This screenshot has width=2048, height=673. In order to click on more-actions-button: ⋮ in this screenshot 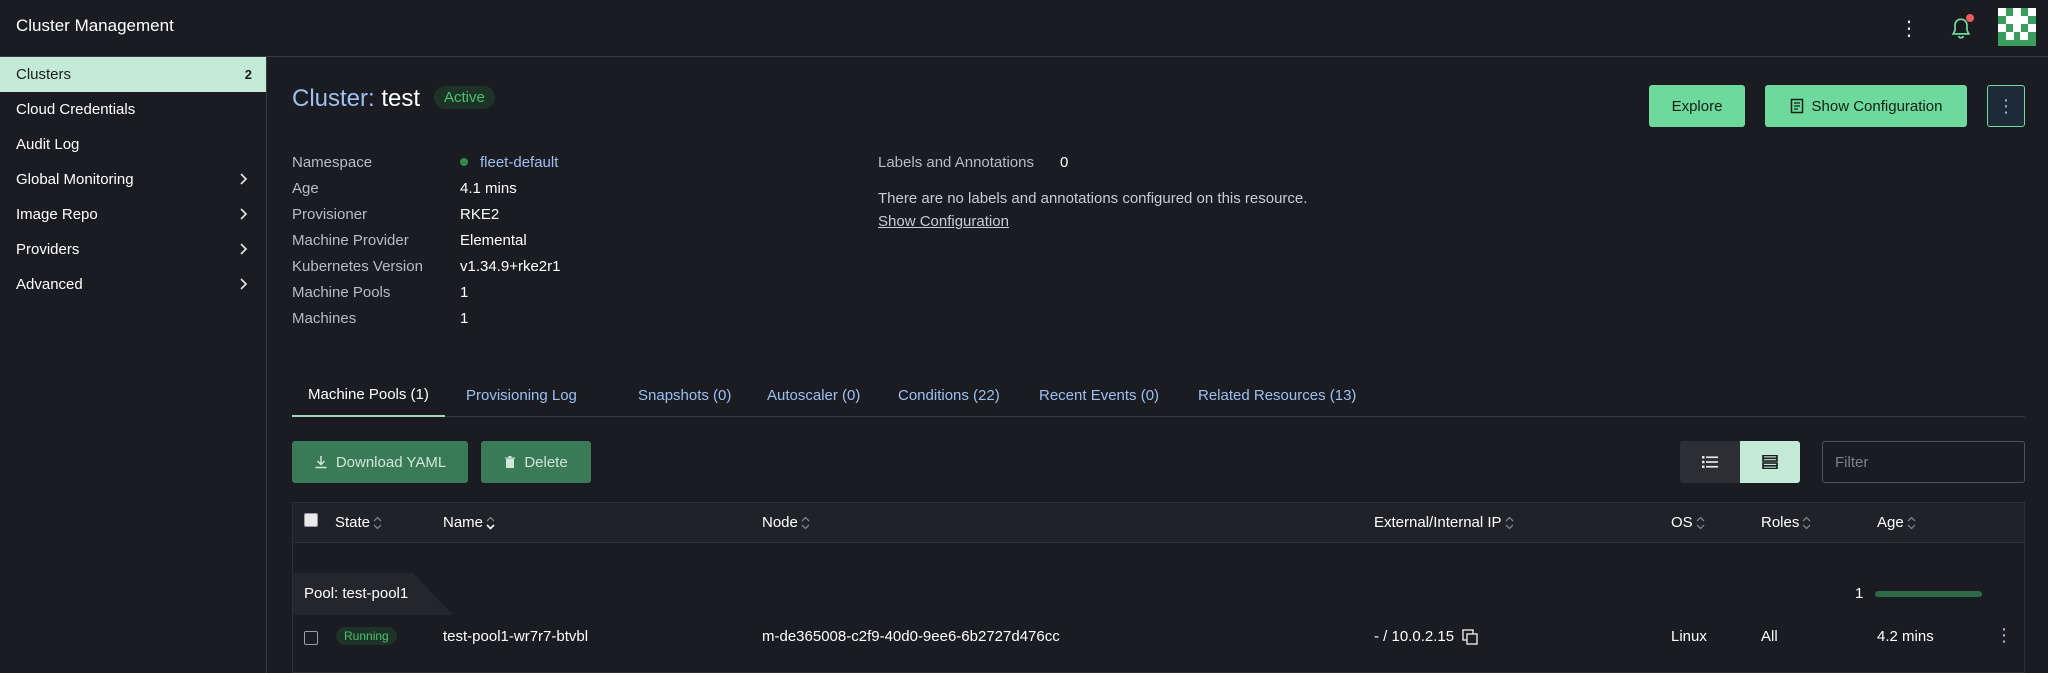, I will do `click(2006, 106)`.